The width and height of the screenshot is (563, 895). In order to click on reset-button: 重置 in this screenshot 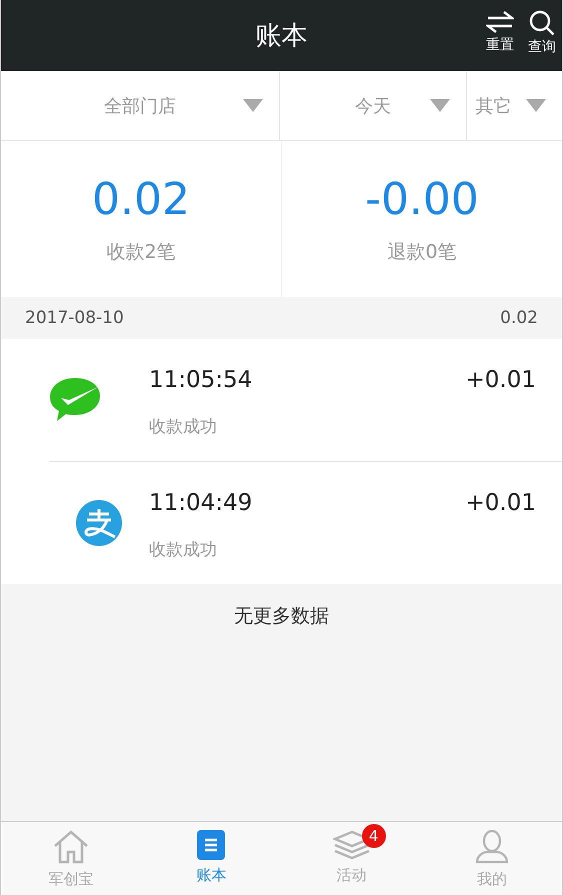, I will do `click(500, 33)`.